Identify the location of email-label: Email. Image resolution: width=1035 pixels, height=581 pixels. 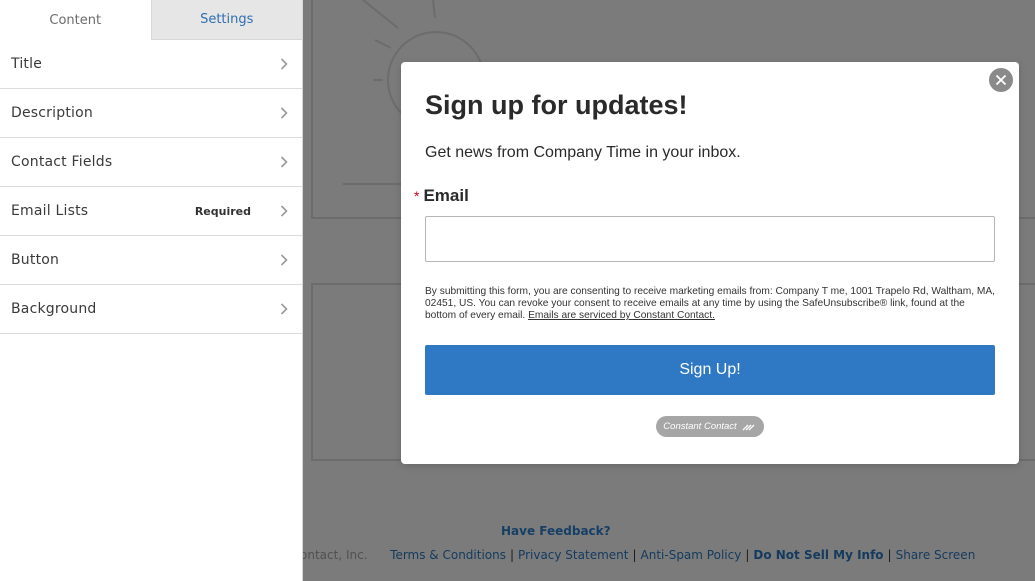
(446, 195).